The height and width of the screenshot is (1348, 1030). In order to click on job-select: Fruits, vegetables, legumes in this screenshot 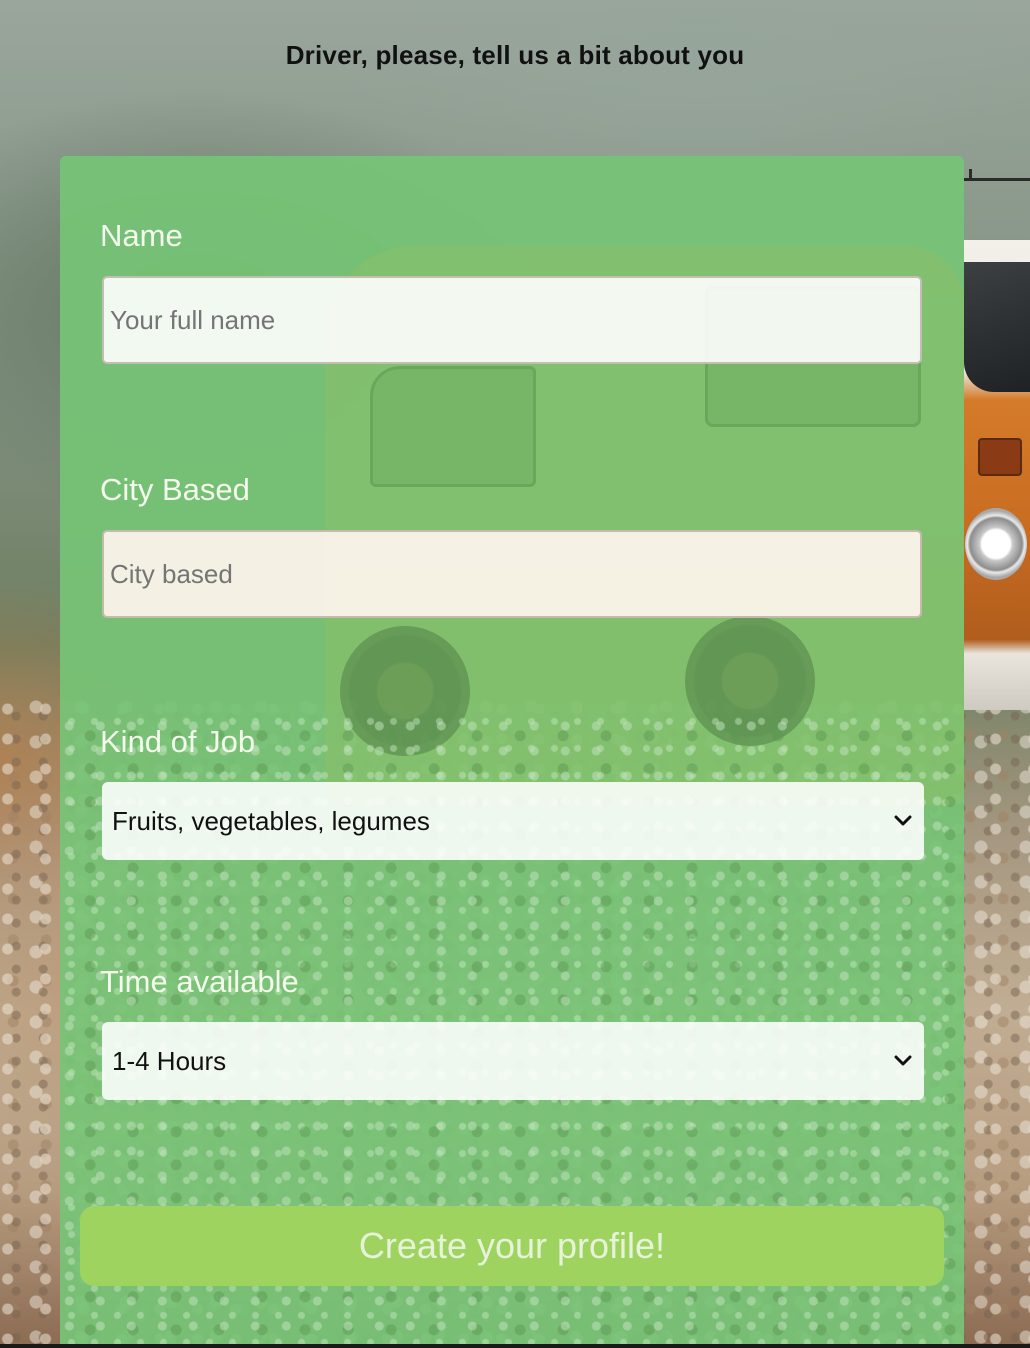, I will do `click(513, 821)`.